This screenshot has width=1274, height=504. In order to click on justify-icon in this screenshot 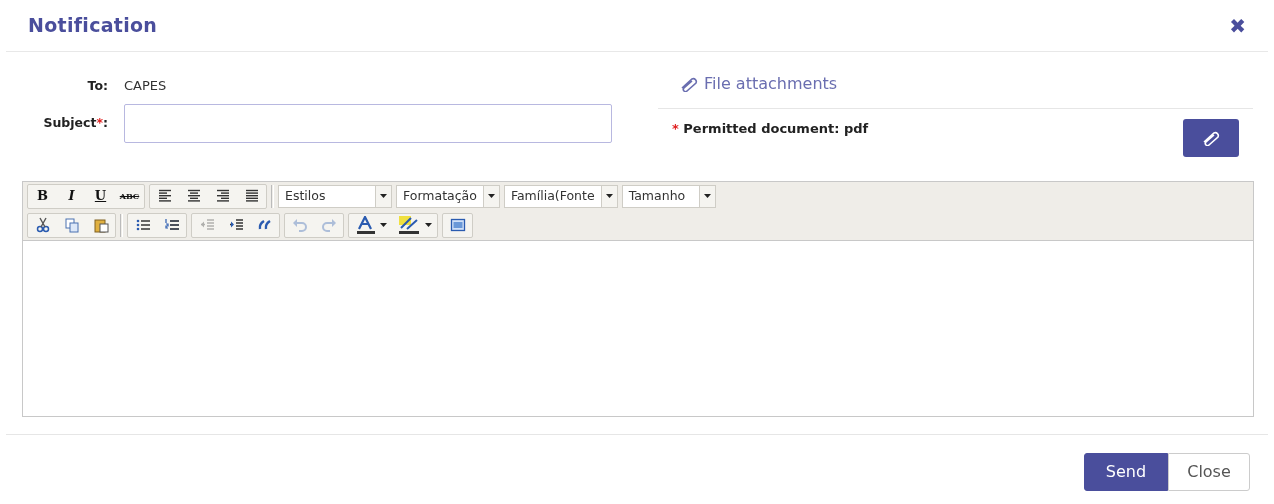, I will do `click(251, 196)`.